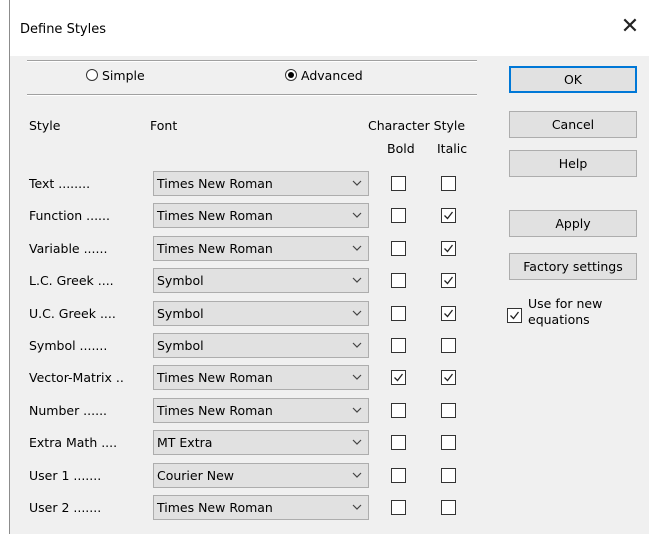 Image resolution: width=649 pixels, height=534 pixels. I want to click on separator-bottom, so click(252, 95).